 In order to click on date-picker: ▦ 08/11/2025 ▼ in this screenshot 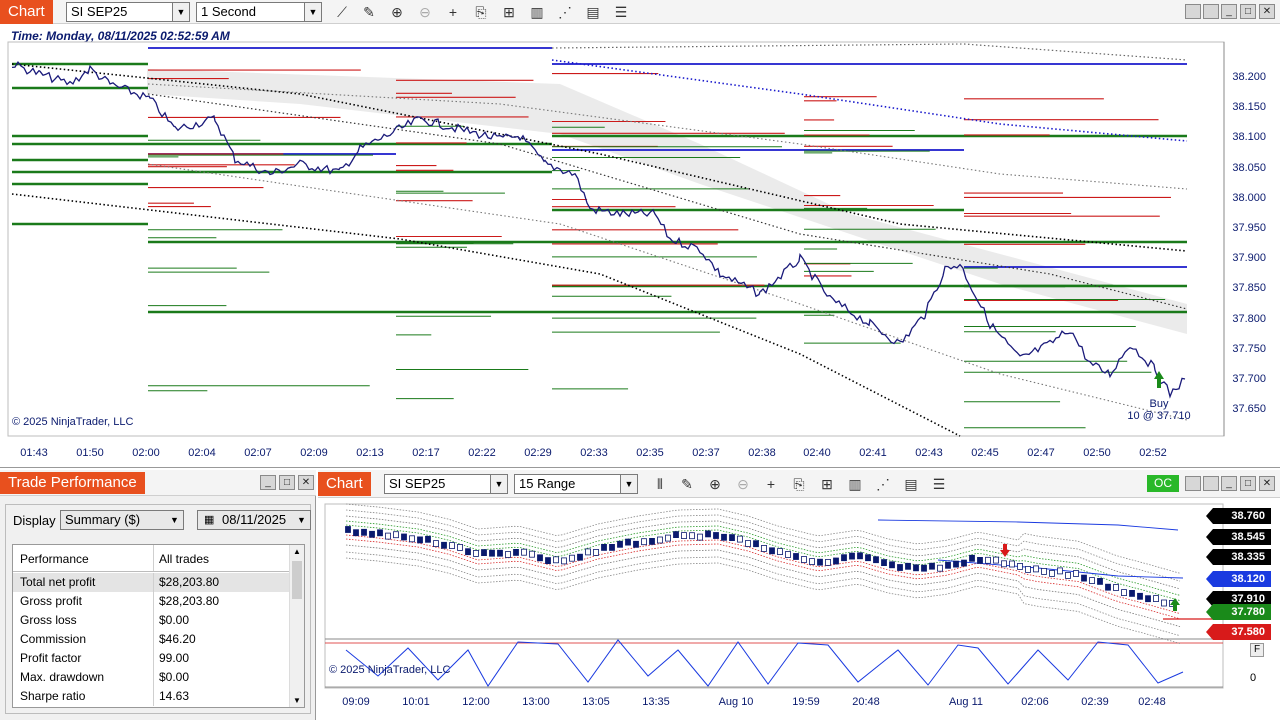, I will do `click(254, 520)`.